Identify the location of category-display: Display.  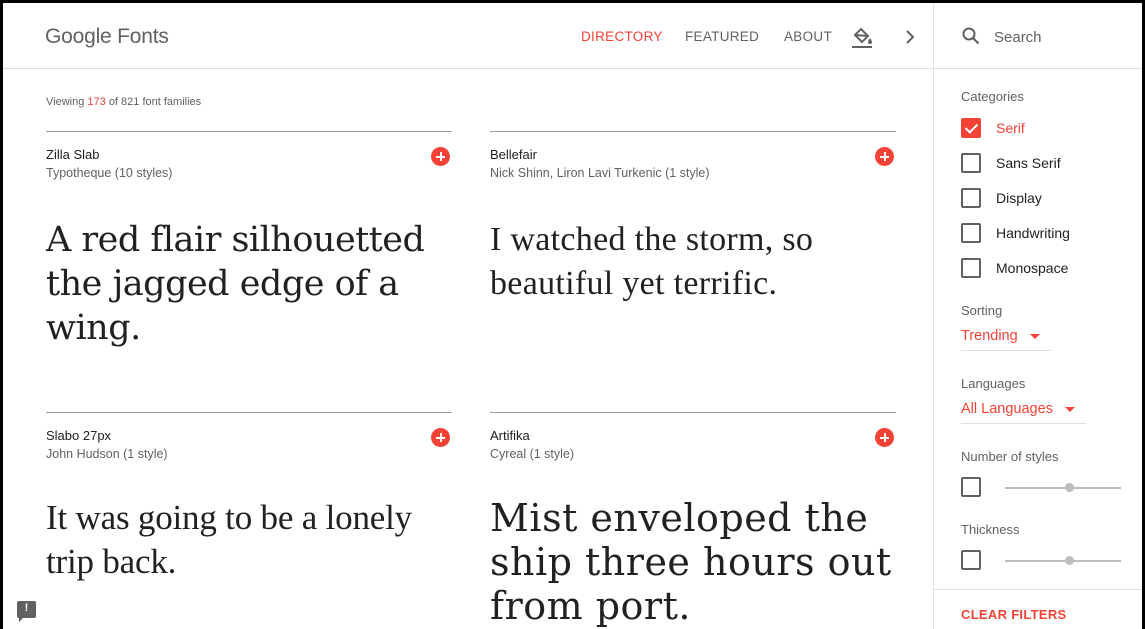
(1001, 198).